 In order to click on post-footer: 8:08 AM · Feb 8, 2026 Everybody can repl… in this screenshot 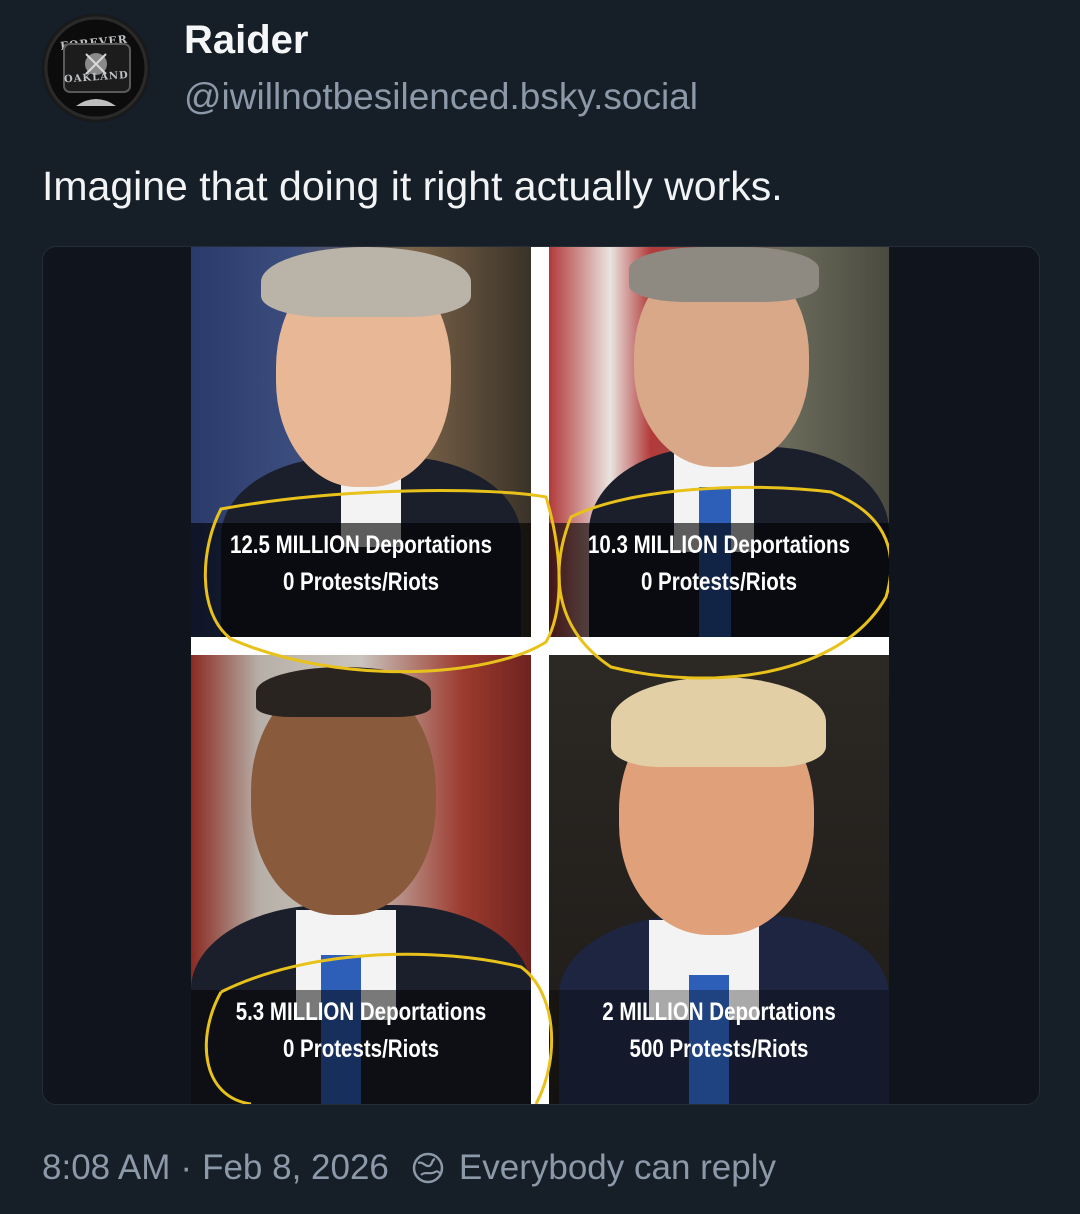, I will do `click(409, 1168)`.